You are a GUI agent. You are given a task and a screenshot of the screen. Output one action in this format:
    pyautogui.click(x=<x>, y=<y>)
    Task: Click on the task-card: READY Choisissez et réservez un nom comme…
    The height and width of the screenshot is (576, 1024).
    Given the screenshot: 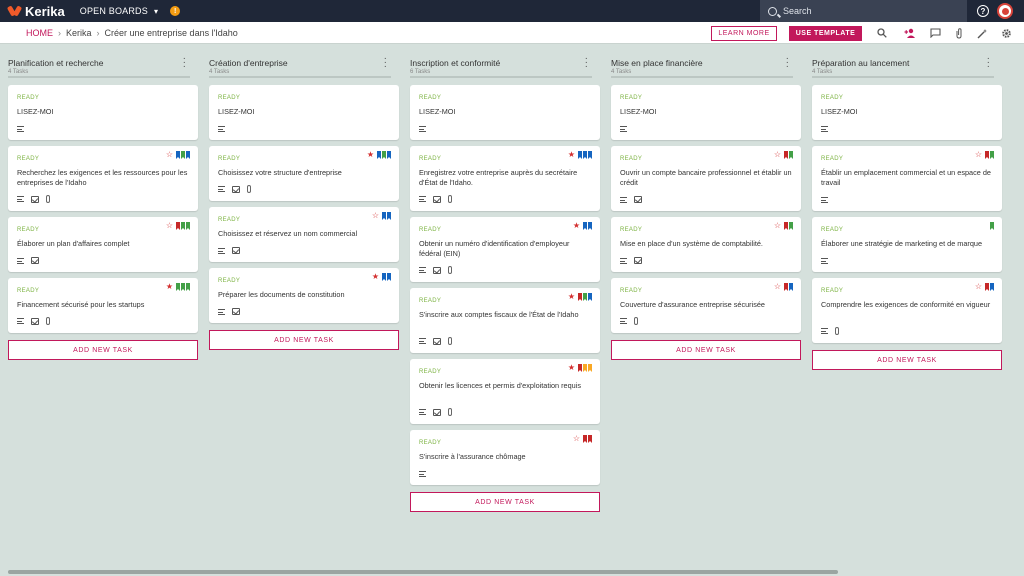 What is the action you would take?
    pyautogui.click(x=304, y=234)
    